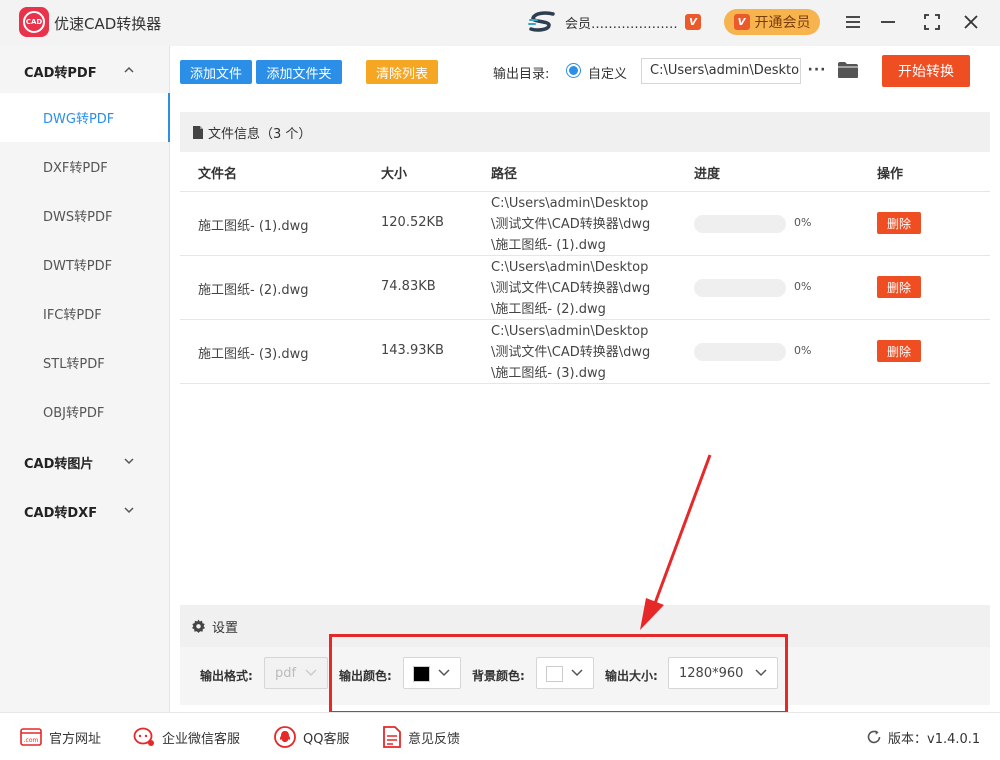  Describe the element at coordinates (548, 309) in the screenshot. I see `file-path-line: \施工图纸- (2).dwg` at that location.